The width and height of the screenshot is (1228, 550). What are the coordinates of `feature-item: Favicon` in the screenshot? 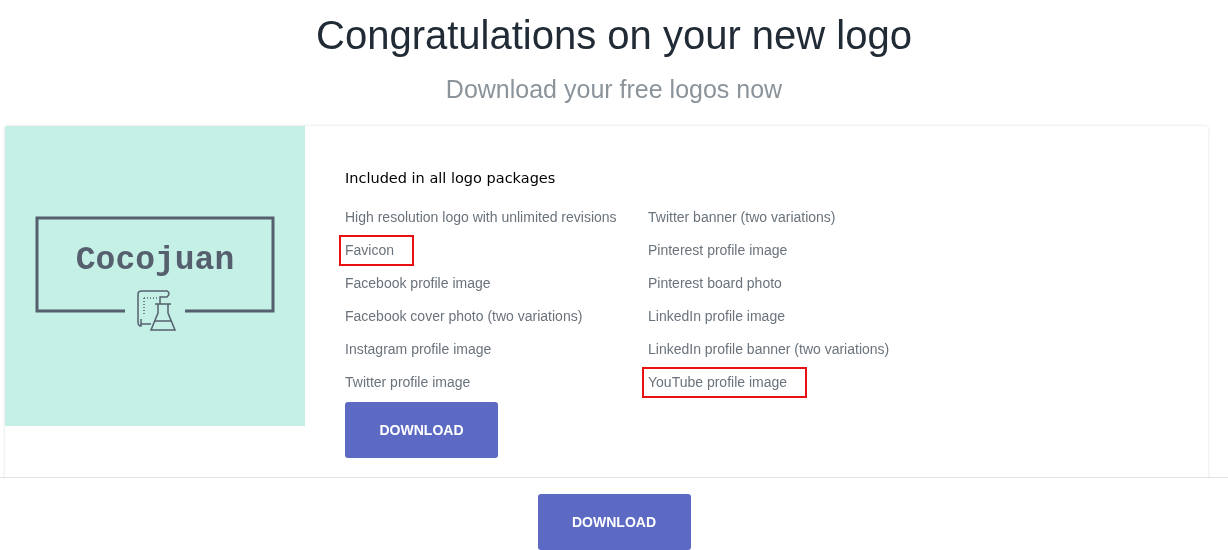 It's located at (377, 250).